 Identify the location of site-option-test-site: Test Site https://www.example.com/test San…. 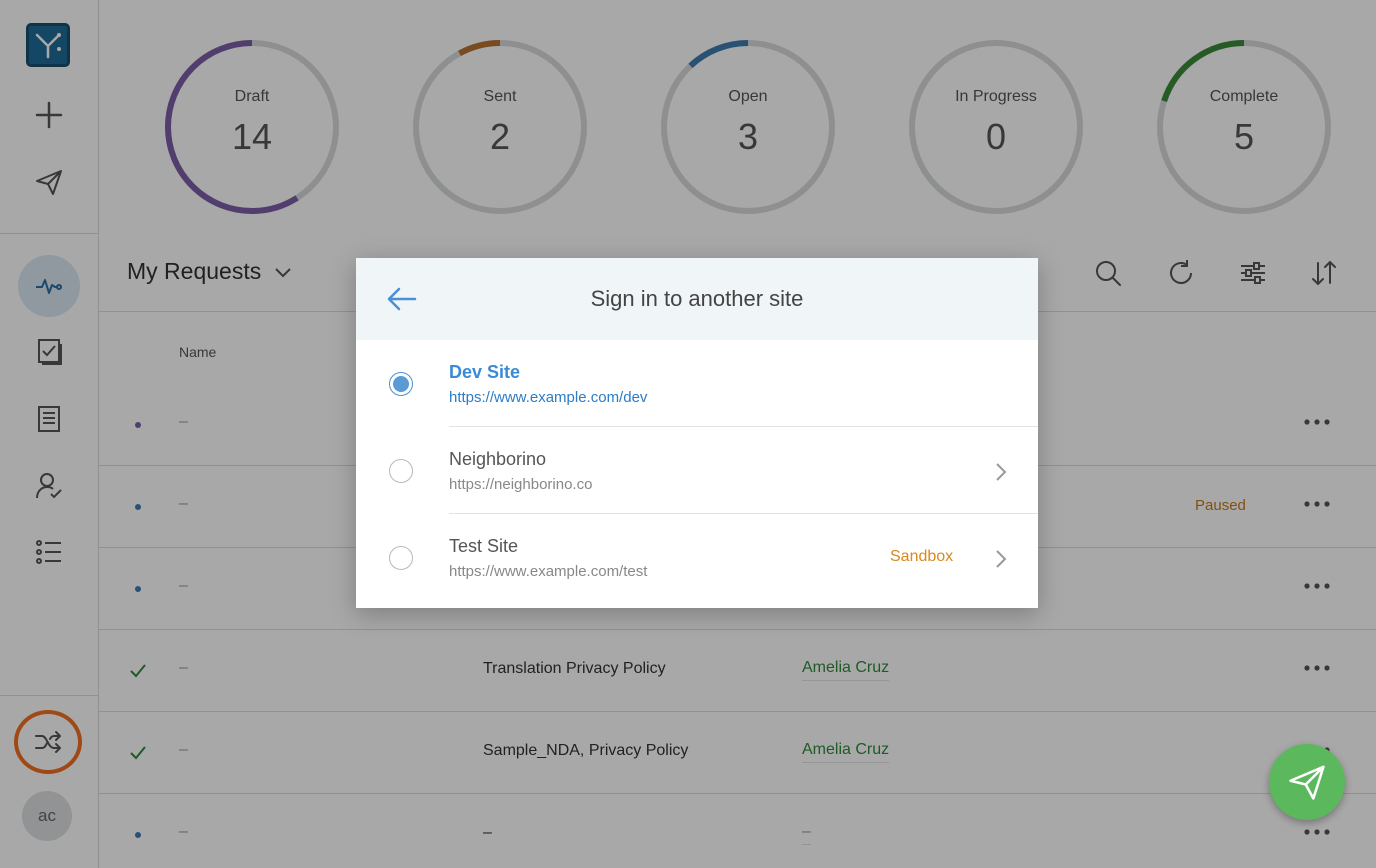
(697, 557).